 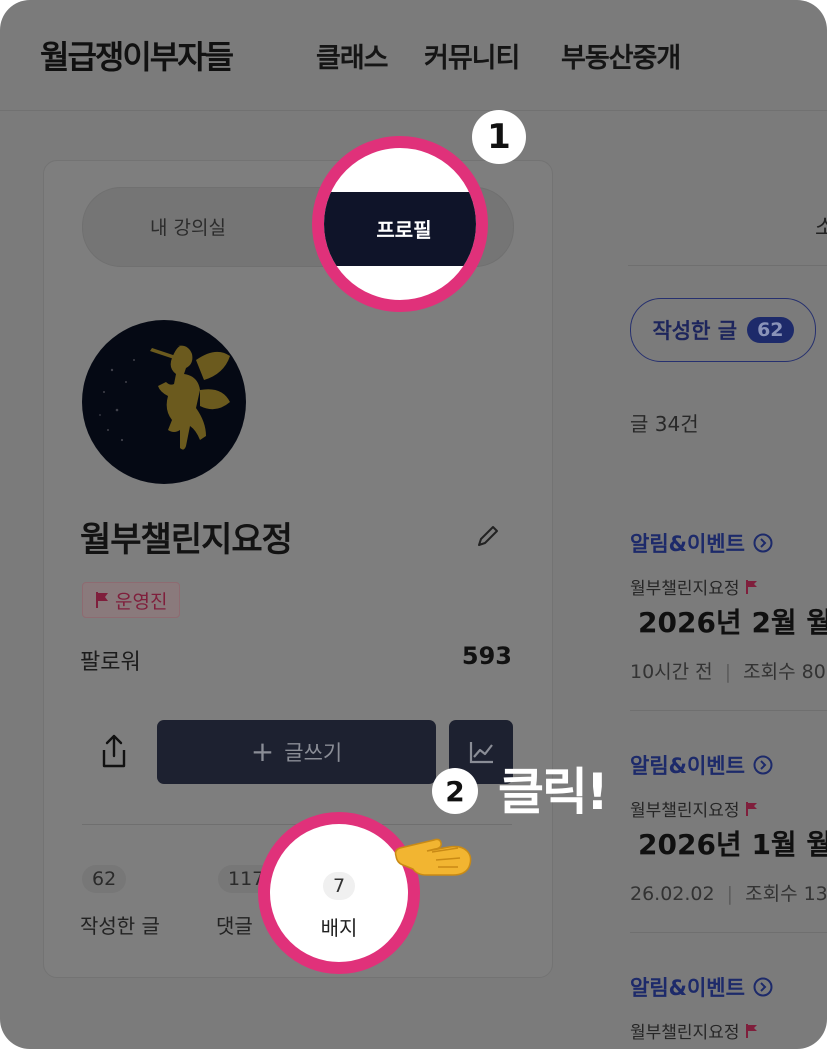 I want to click on post-meta: 10시간 전 | 조회수 80, so click(x=728, y=670).